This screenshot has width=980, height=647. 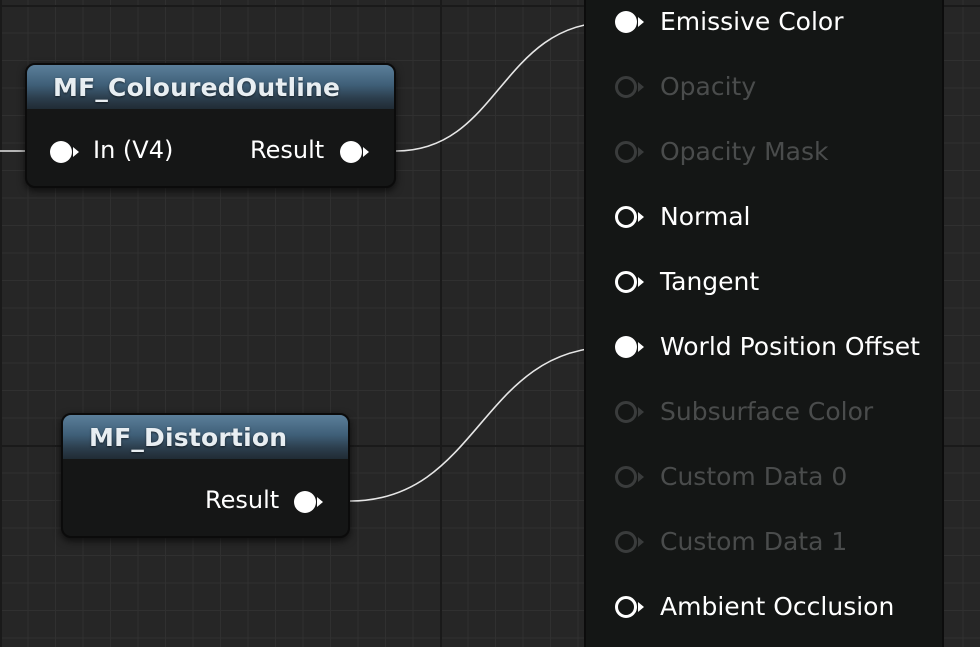 What do you see at coordinates (777, 606) in the screenshot?
I see `material-input-label: Ambient Occlusion` at bounding box center [777, 606].